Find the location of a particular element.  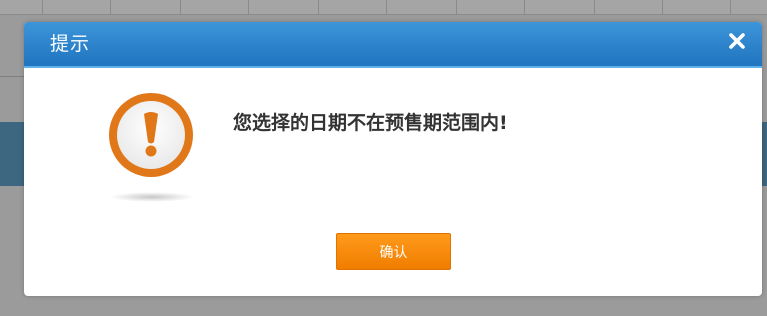

dialog-message: 您选择的日期不在预售期范围内! is located at coordinates (370, 123).